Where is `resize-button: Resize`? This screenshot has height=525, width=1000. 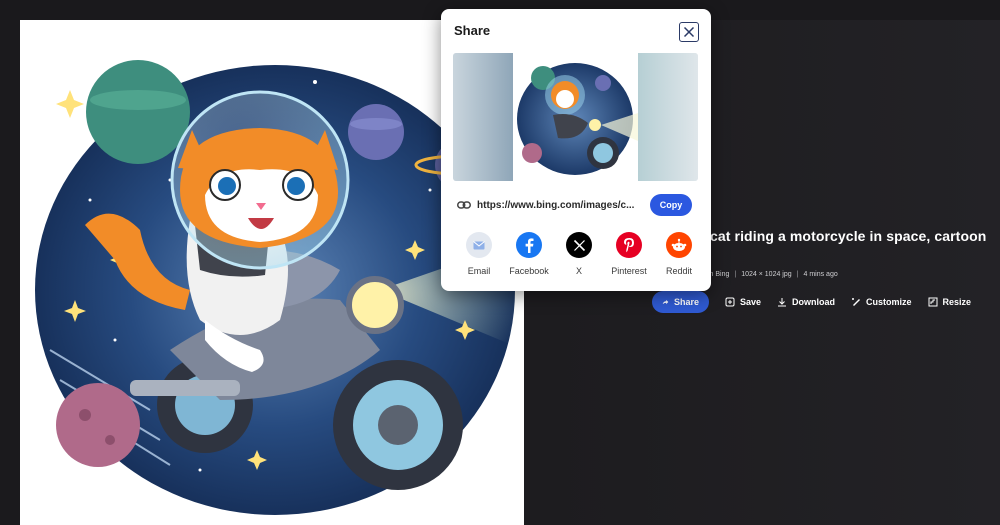
resize-button: Resize is located at coordinates (950, 302).